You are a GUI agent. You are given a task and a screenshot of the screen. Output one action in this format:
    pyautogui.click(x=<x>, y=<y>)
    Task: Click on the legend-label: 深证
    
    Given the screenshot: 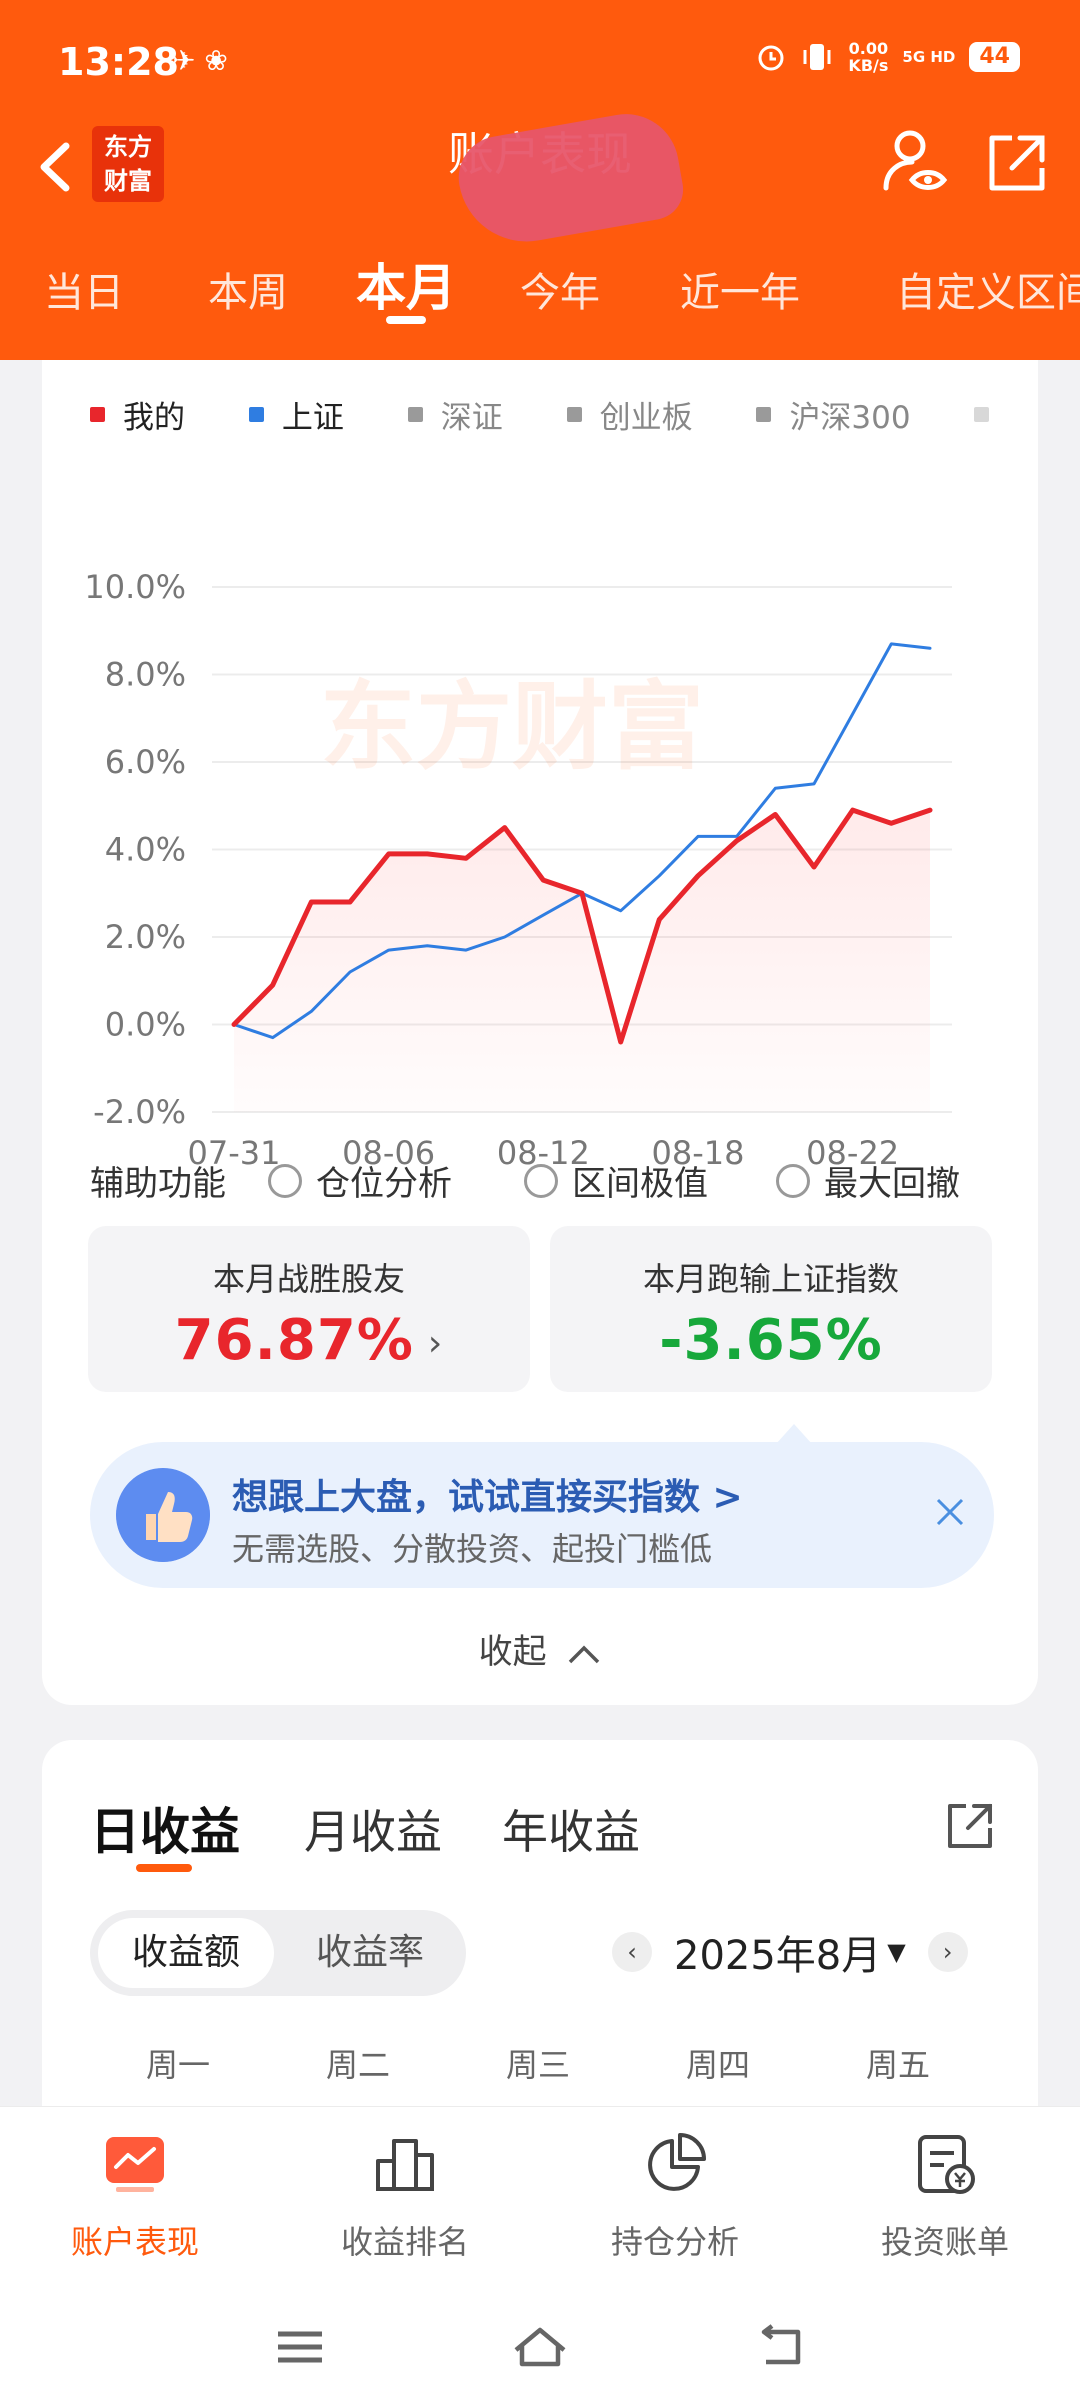 What is the action you would take?
    pyautogui.click(x=471, y=418)
    